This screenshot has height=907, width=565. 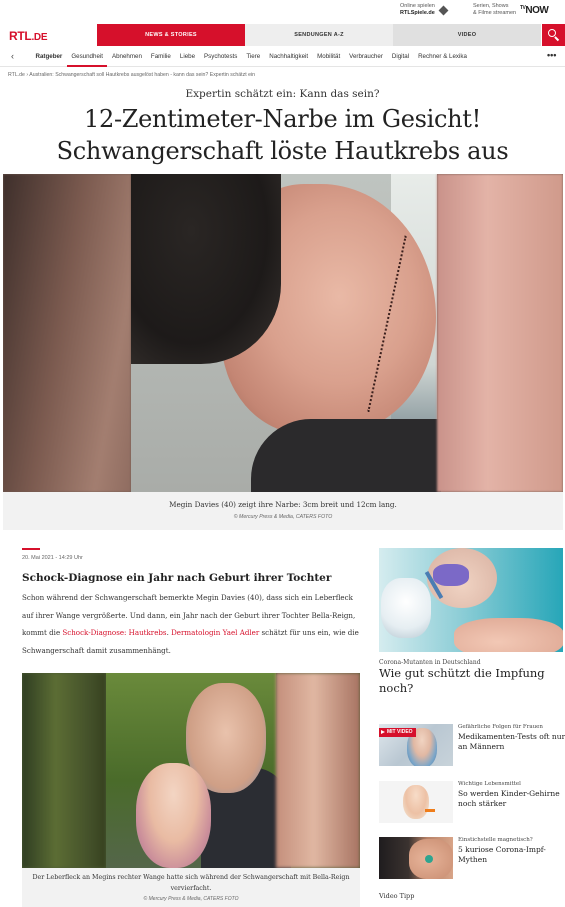 What do you see at coordinates (215, 632) in the screenshot?
I see `link-dermatologin: Dermatologin Yael Adler` at bounding box center [215, 632].